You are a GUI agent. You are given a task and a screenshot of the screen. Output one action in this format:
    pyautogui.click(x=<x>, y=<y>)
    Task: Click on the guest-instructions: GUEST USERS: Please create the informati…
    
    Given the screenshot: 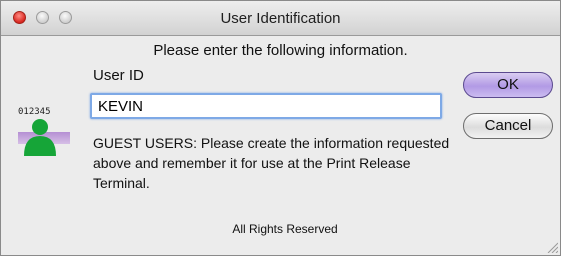 What is the action you would take?
    pyautogui.click(x=271, y=163)
    